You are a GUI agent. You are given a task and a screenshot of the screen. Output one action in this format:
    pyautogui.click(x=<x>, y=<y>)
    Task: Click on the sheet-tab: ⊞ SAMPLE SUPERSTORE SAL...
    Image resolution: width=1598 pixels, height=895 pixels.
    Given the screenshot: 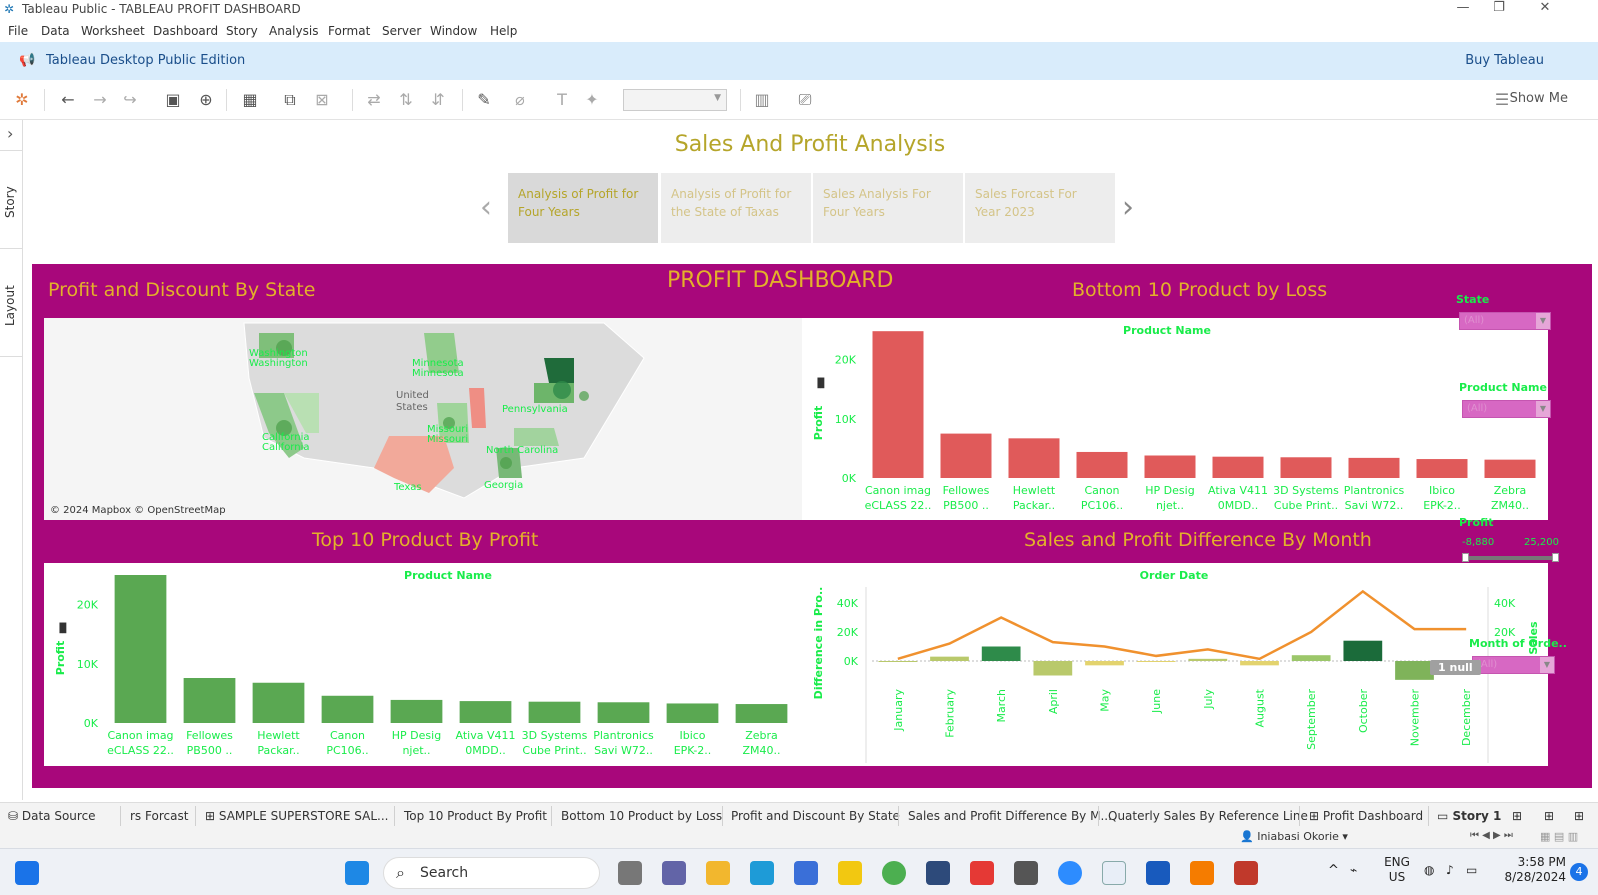 What is the action you would take?
    pyautogui.click(x=296, y=816)
    